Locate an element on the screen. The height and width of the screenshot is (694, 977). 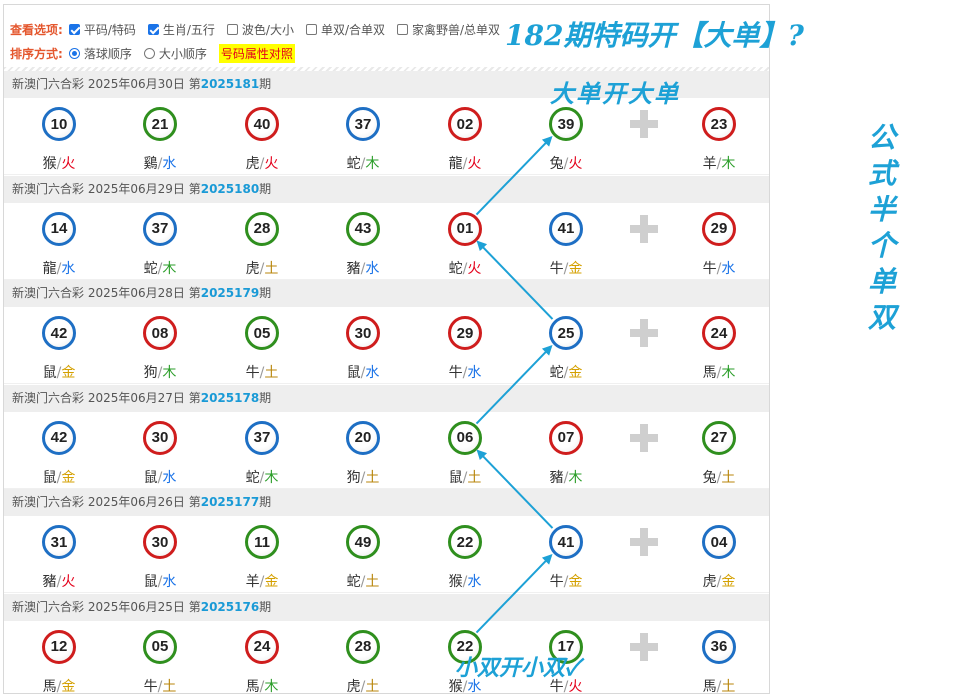
draw-issue: 2025179 is located at coordinates (230, 293).